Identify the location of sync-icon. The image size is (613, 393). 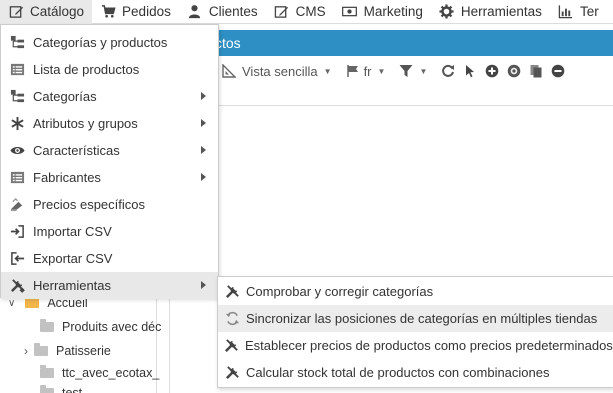
(232, 319).